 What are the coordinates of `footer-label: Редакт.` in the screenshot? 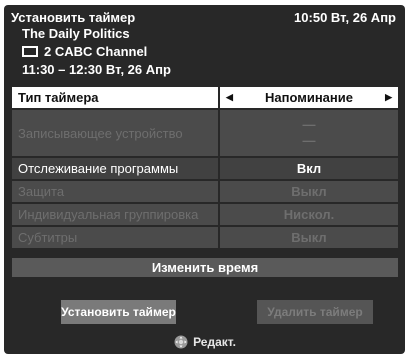 It's located at (214, 342).